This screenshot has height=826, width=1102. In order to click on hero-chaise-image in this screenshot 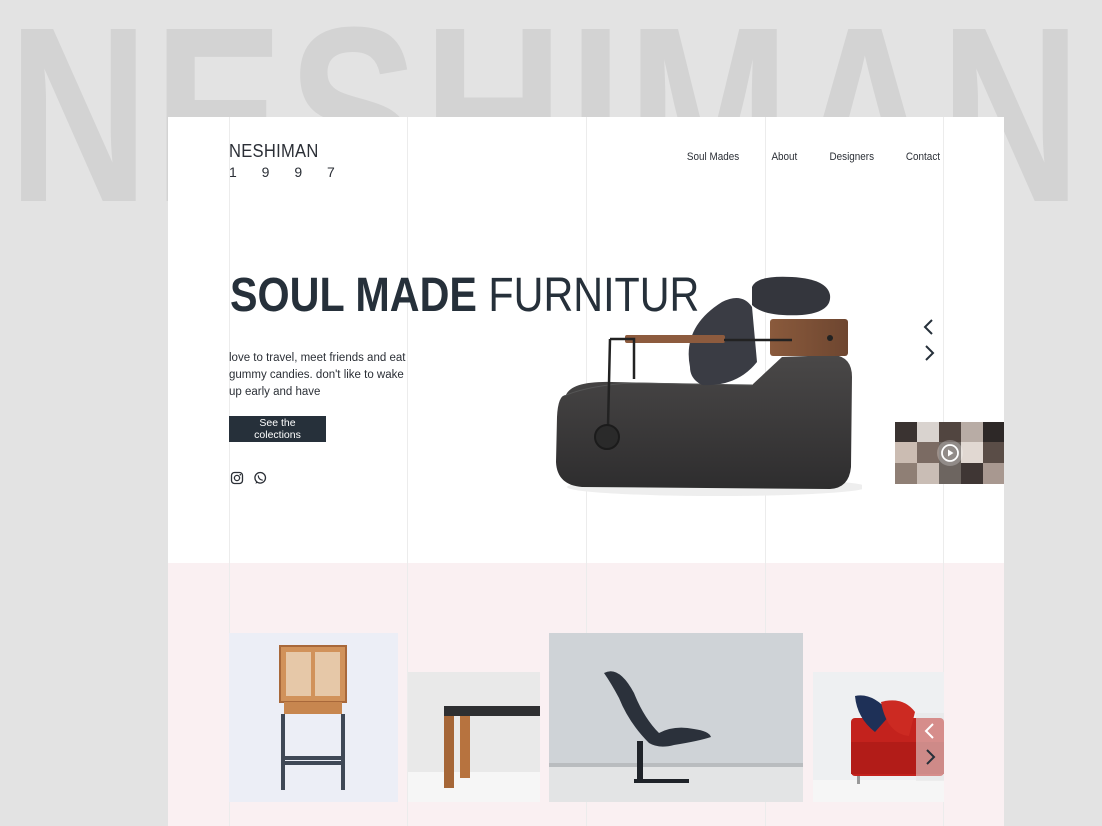, I will do `click(709, 384)`.